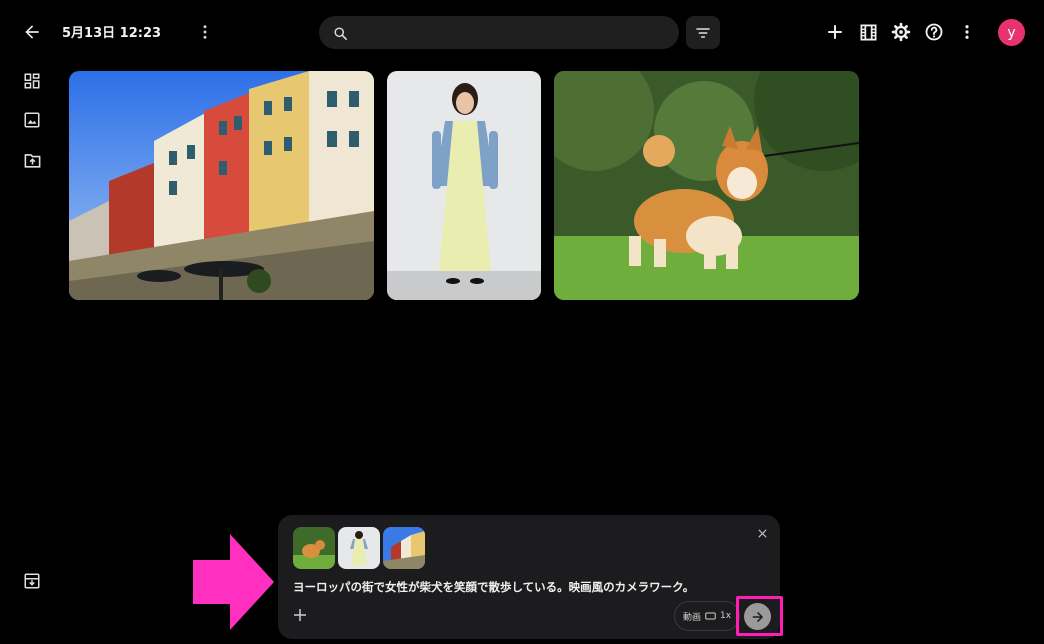 The height and width of the screenshot is (644, 1044). Describe the element at coordinates (340, 33) in the screenshot. I see `search-icon` at that location.